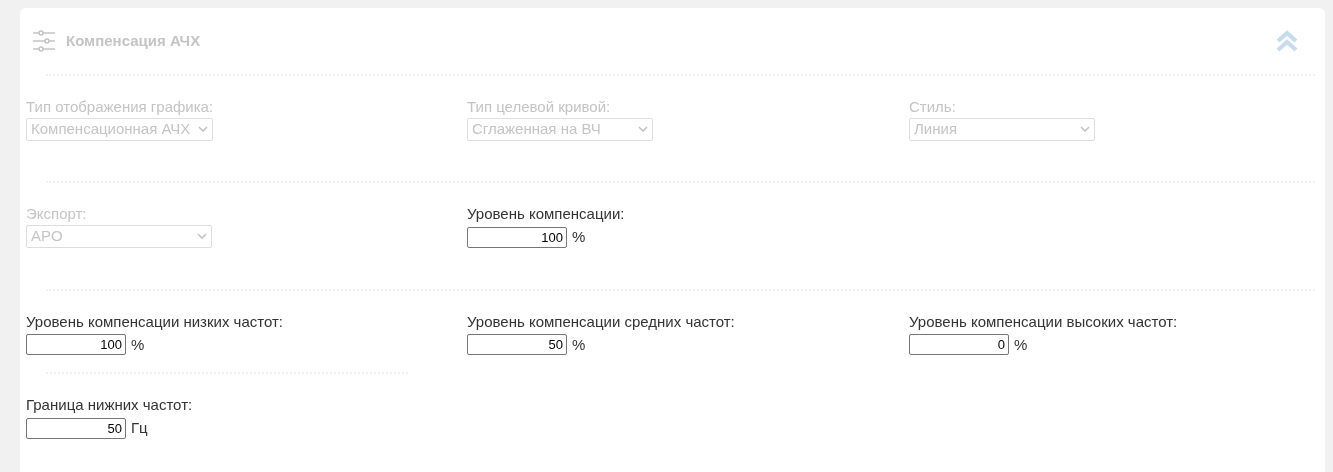 The height and width of the screenshot is (472, 1333). Describe the element at coordinates (546, 214) in the screenshot. I see `field-label: Уровень компенсации:` at that location.